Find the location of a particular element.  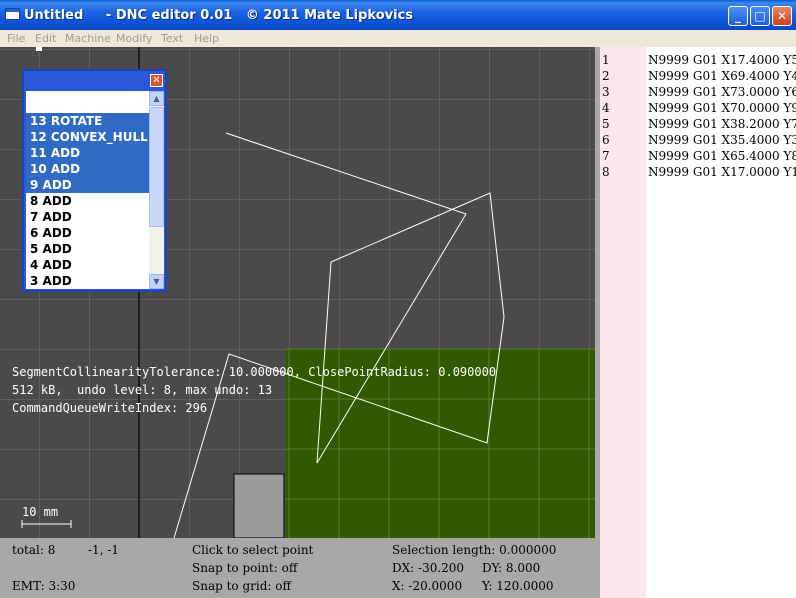

gray-block is located at coordinates (259, 505).